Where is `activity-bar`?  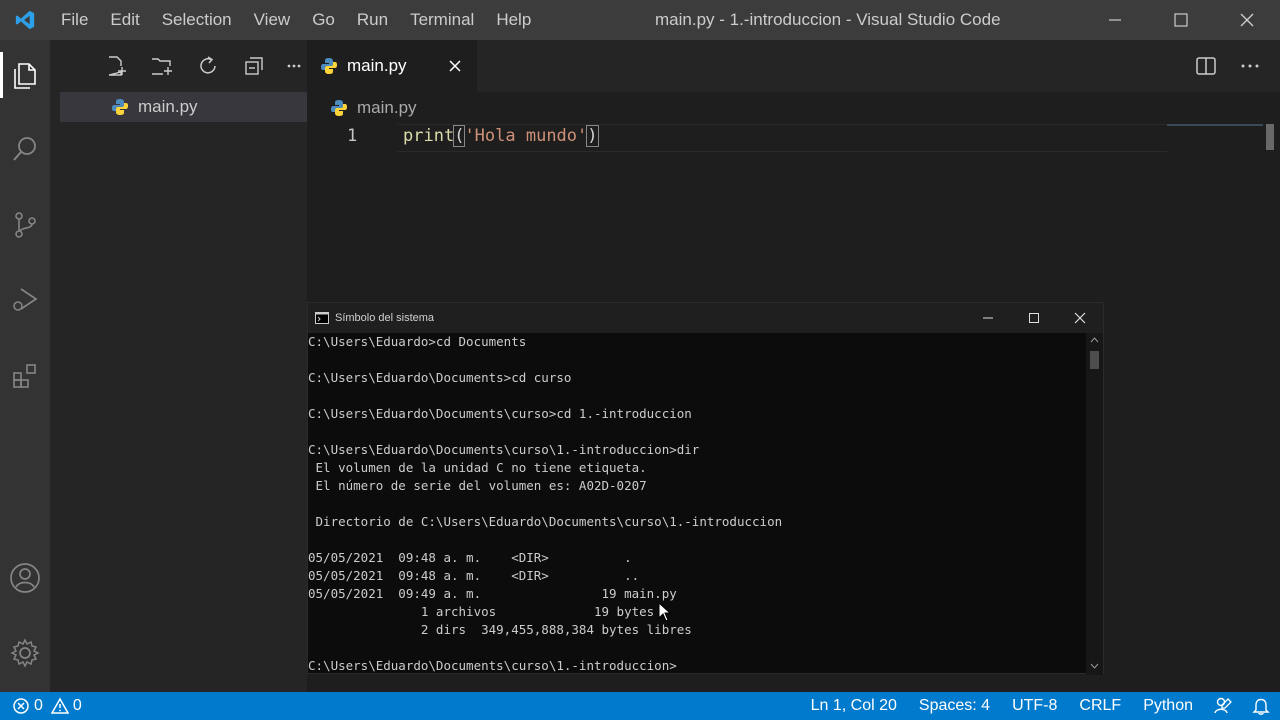 activity-bar is located at coordinates (25, 366).